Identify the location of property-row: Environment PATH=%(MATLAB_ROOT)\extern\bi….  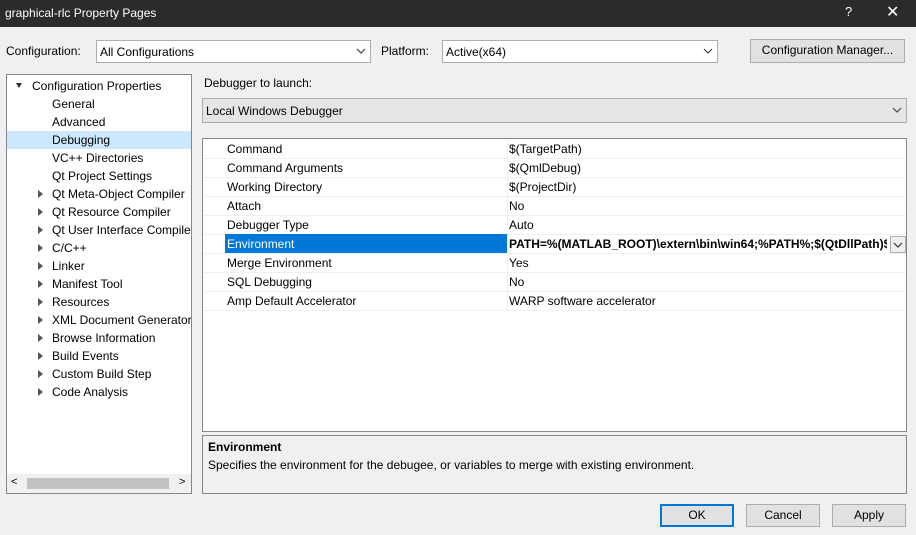
(554, 244).